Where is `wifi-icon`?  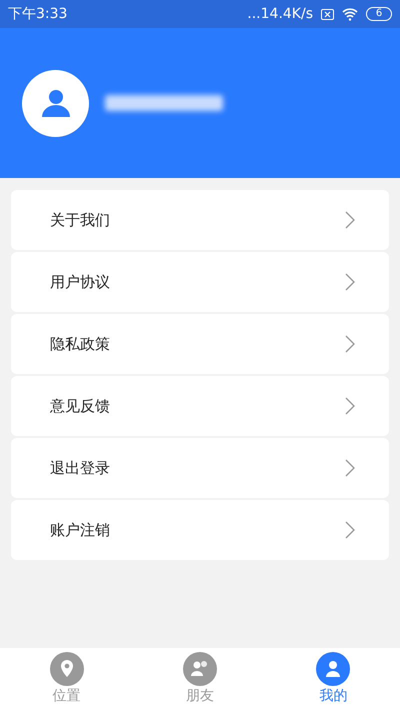 wifi-icon is located at coordinates (350, 14).